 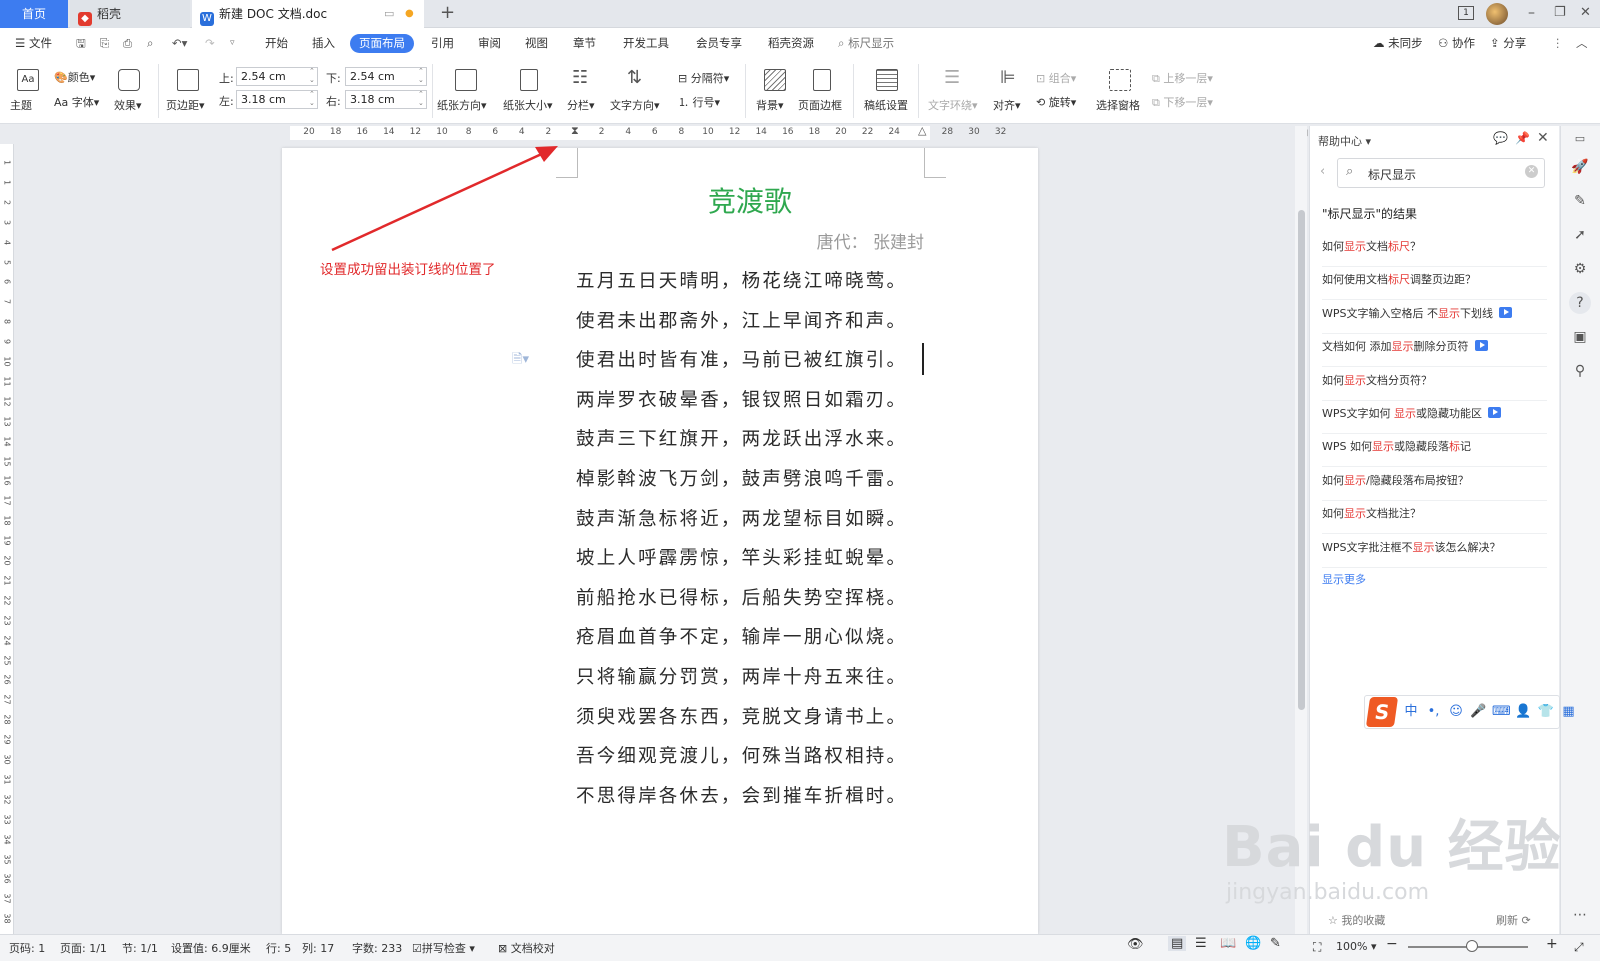 What do you see at coordinates (489, 43) in the screenshot?
I see `menu-review: 审阅` at bounding box center [489, 43].